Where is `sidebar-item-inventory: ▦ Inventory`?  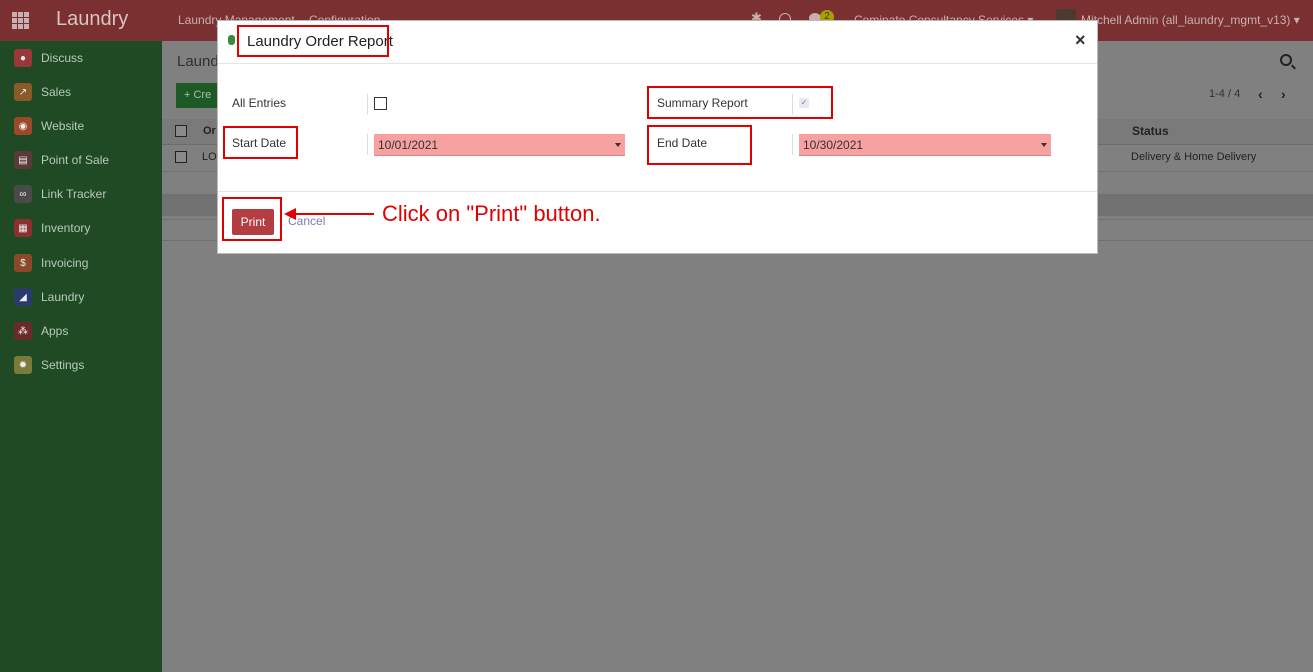 sidebar-item-inventory: ▦ Inventory is located at coordinates (52, 228).